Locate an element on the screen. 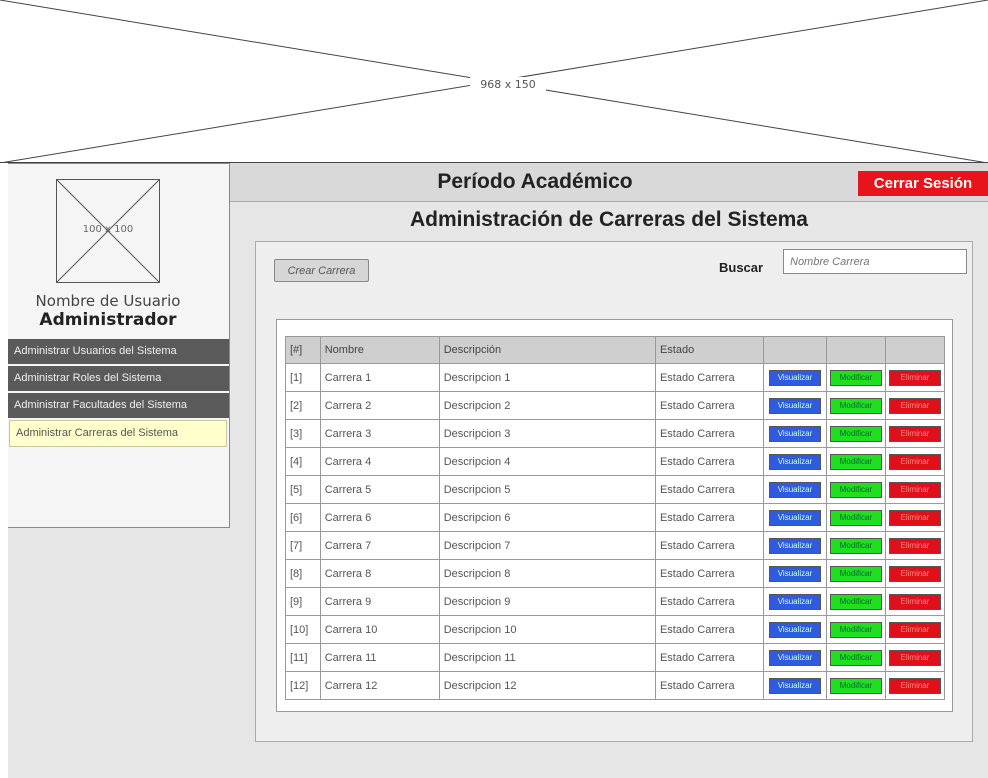  cell-name: Carrera 12 is located at coordinates (379, 685).